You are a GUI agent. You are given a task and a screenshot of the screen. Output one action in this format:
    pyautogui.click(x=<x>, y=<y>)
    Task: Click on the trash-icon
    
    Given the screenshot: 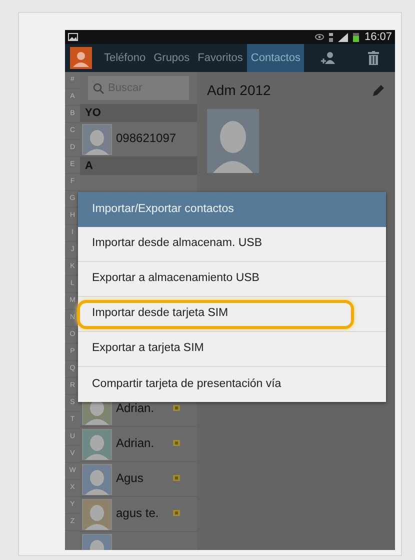 What is the action you would take?
    pyautogui.click(x=374, y=58)
    